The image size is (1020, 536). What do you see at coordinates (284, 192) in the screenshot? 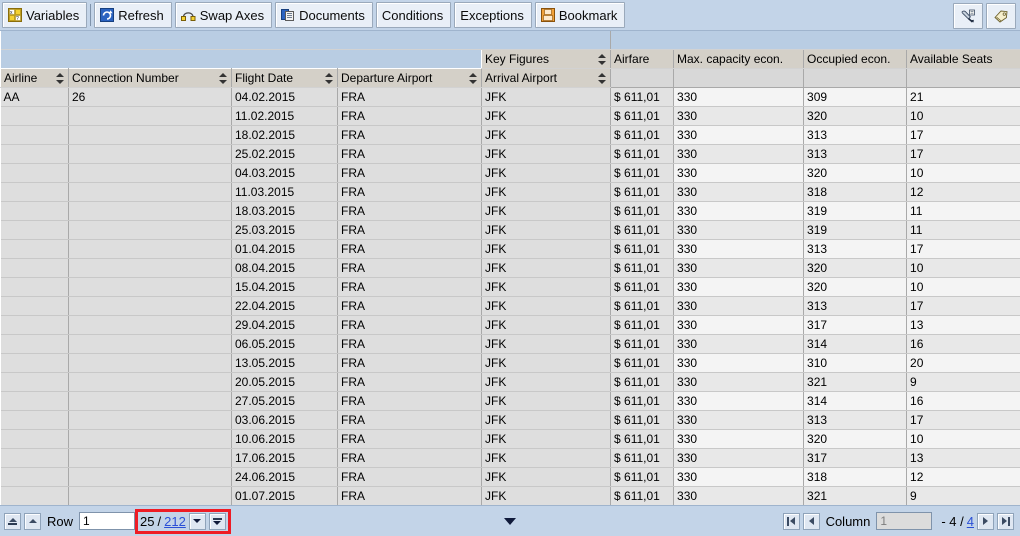
I see `cell-flight-date: 11.03.2015` at bounding box center [284, 192].